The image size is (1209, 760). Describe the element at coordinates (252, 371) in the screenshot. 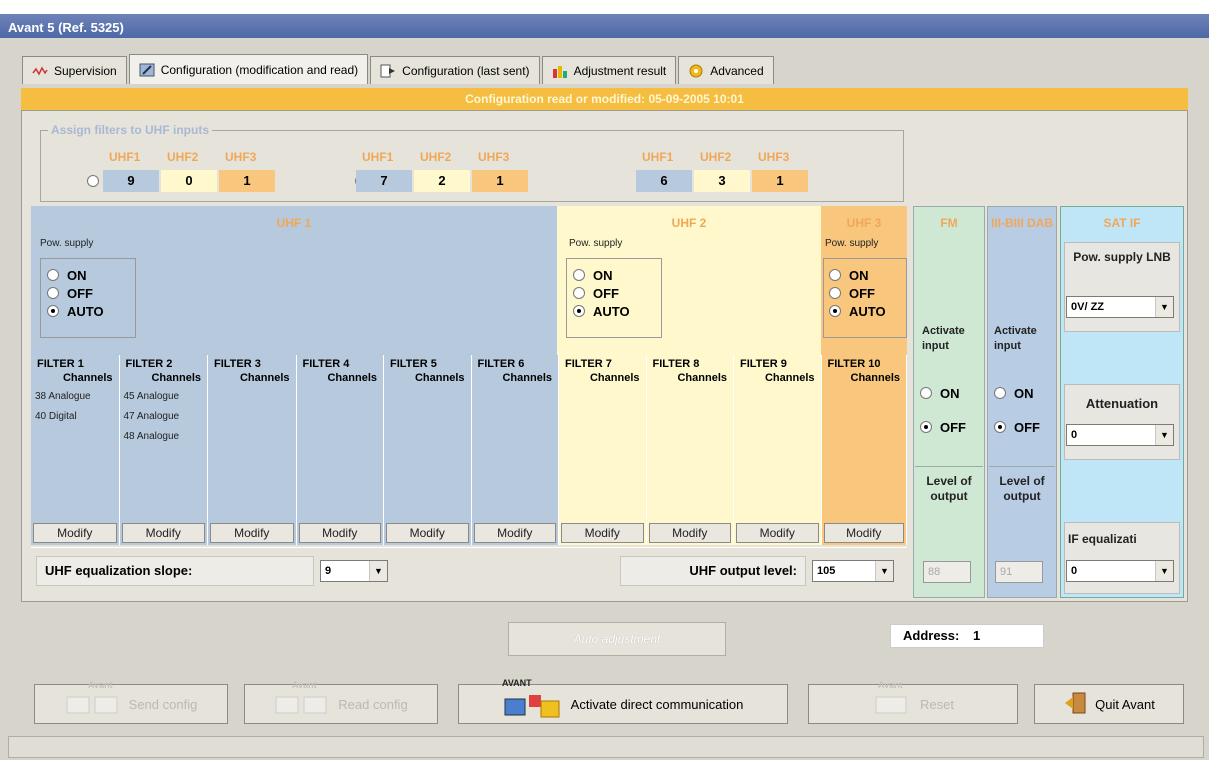

I see `filter-title: FILTER 3 Channels` at that location.